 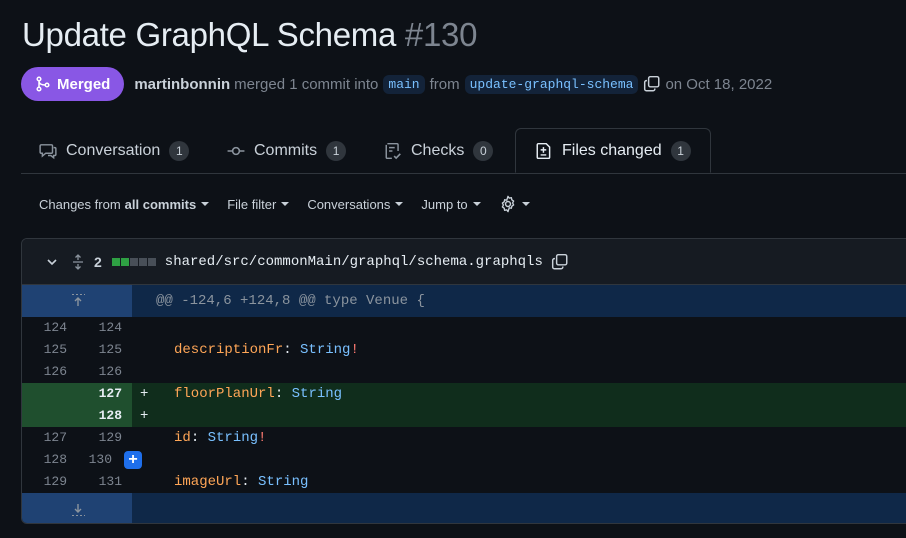 What do you see at coordinates (99, 328) in the screenshot?
I see `new-line-number: 124` at bounding box center [99, 328].